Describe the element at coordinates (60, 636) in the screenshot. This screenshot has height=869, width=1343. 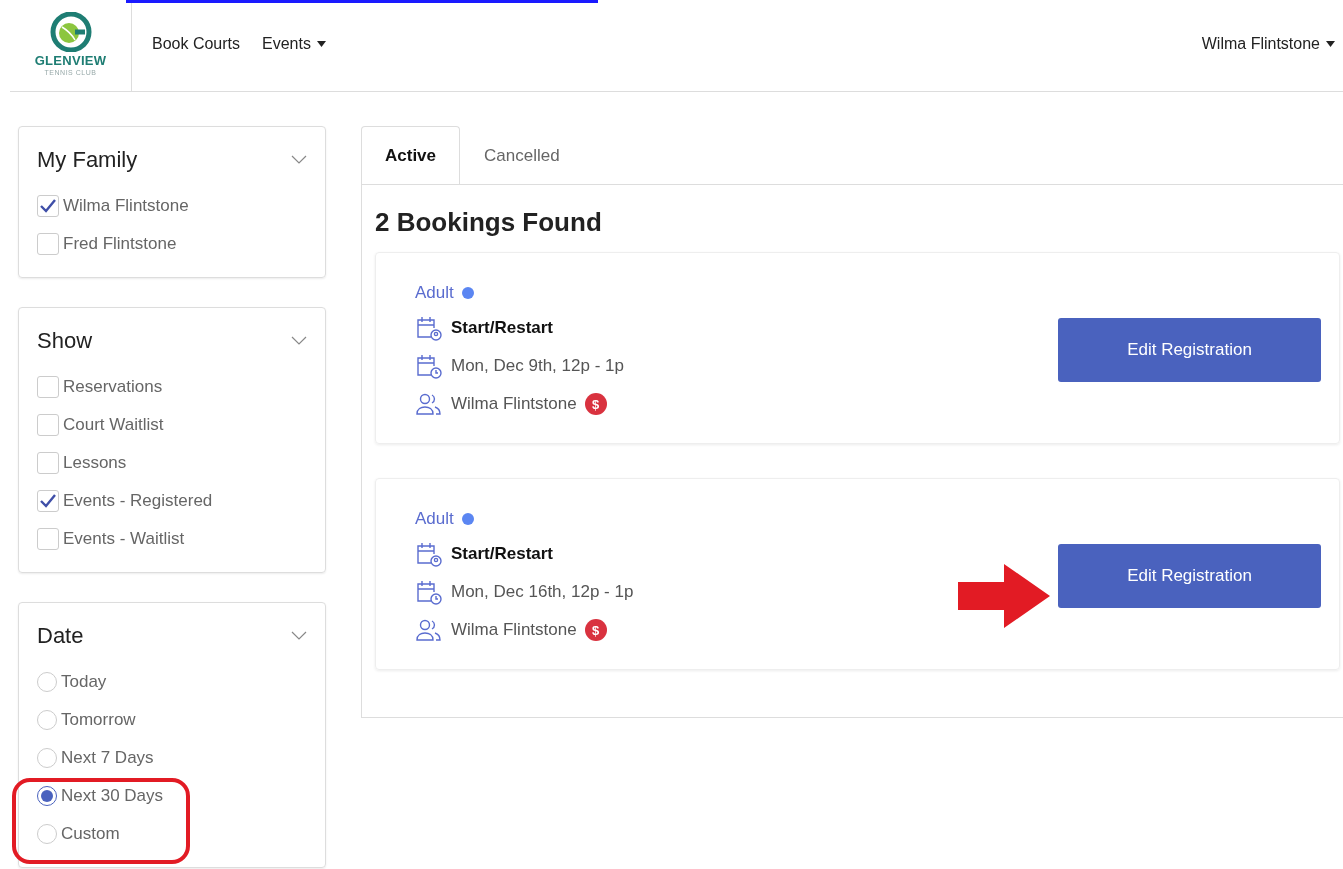
I see `filter-title: Date` at that location.